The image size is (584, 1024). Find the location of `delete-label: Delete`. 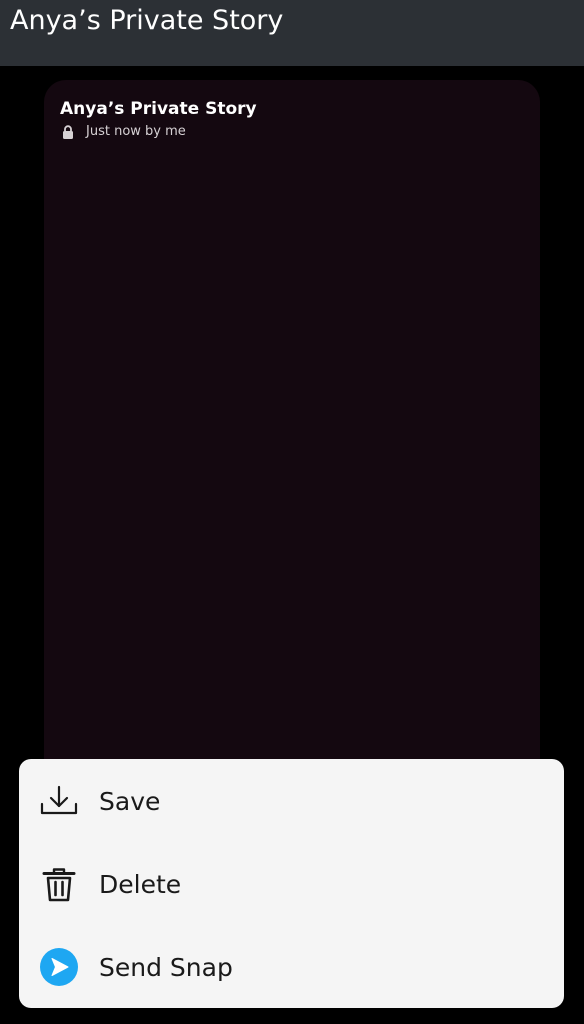

delete-label: Delete is located at coordinates (140, 884).